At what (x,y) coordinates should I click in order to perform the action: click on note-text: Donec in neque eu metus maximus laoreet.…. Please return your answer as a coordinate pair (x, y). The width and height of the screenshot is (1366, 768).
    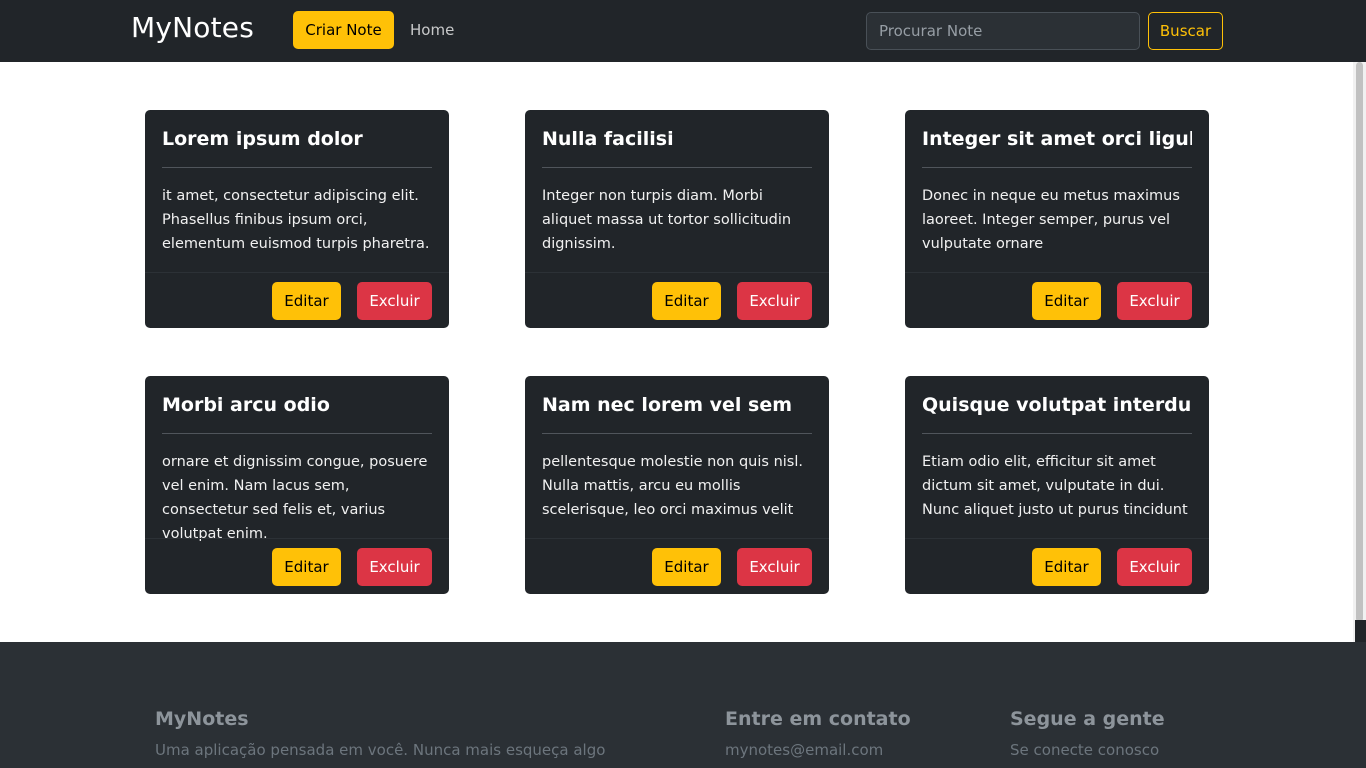
    Looking at the image, I should click on (1051, 220).